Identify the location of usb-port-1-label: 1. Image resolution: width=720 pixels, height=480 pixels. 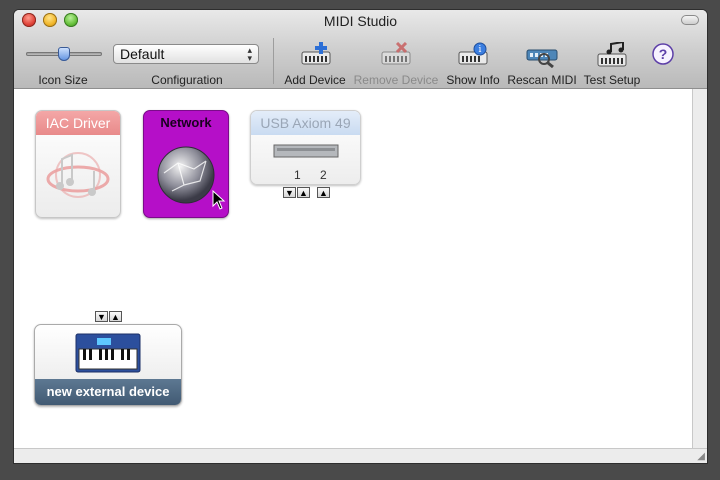
(297, 175).